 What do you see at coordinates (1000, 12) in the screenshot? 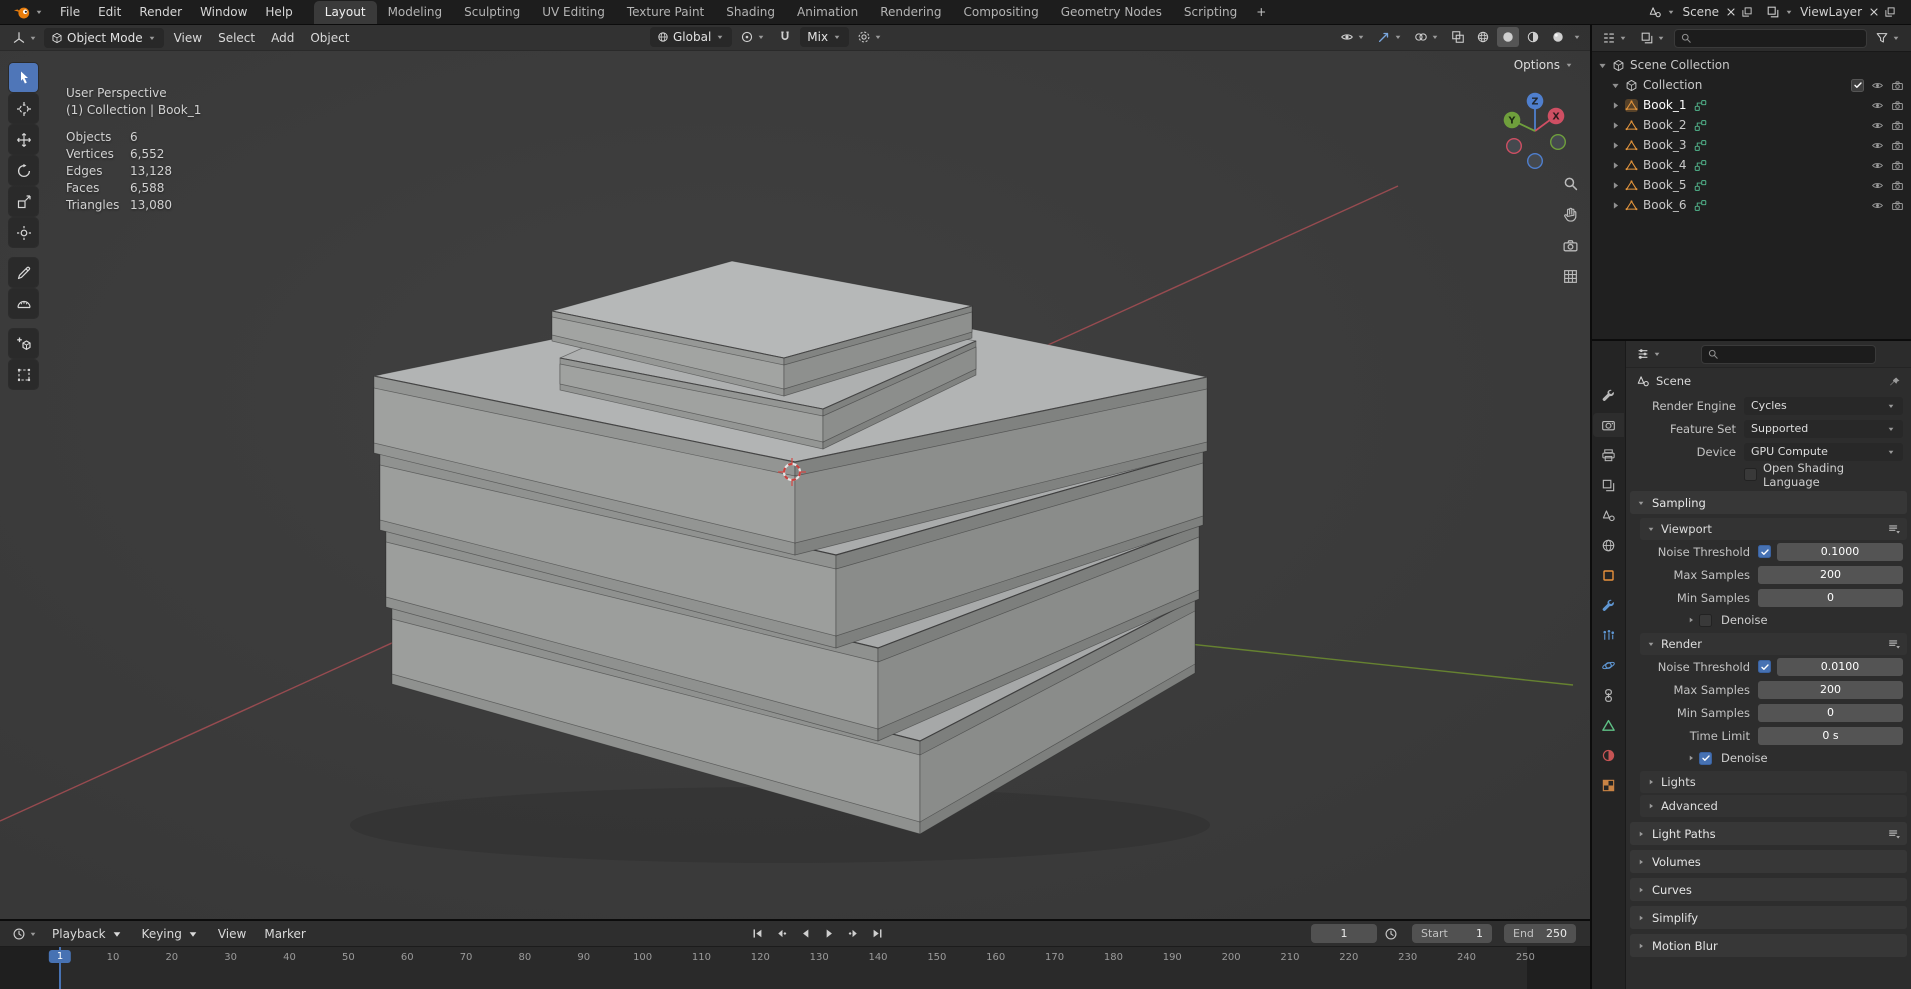
I see `workspace-tab-compositing: Compositing` at bounding box center [1000, 12].